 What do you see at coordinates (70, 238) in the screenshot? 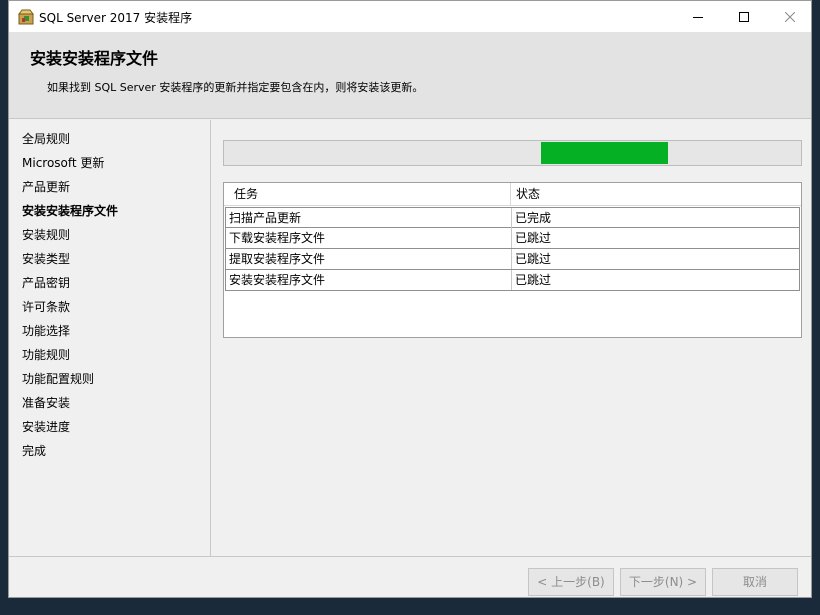
I see `sidebar-item: 安装规则` at bounding box center [70, 238].